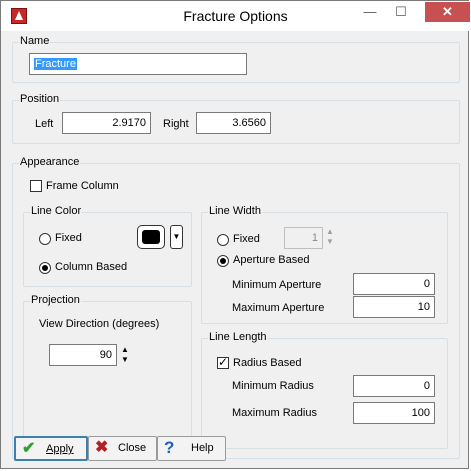  I want to click on apply-button: ✔ Apply, so click(51, 448).